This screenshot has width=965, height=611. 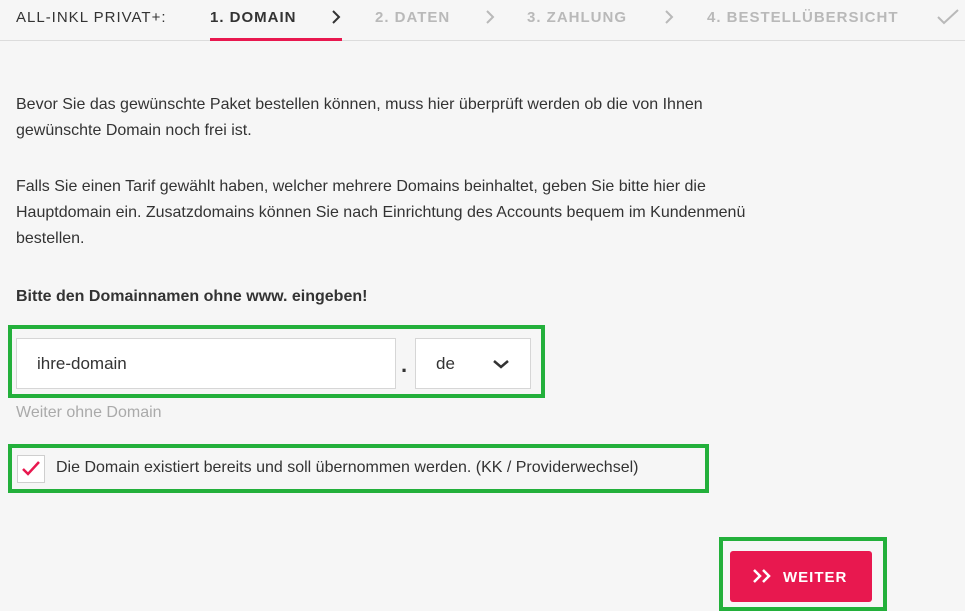 What do you see at coordinates (577, 17) in the screenshot?
I see `step-zahlung: 3. ZAHLUNG` at bounding box center [577, 17].